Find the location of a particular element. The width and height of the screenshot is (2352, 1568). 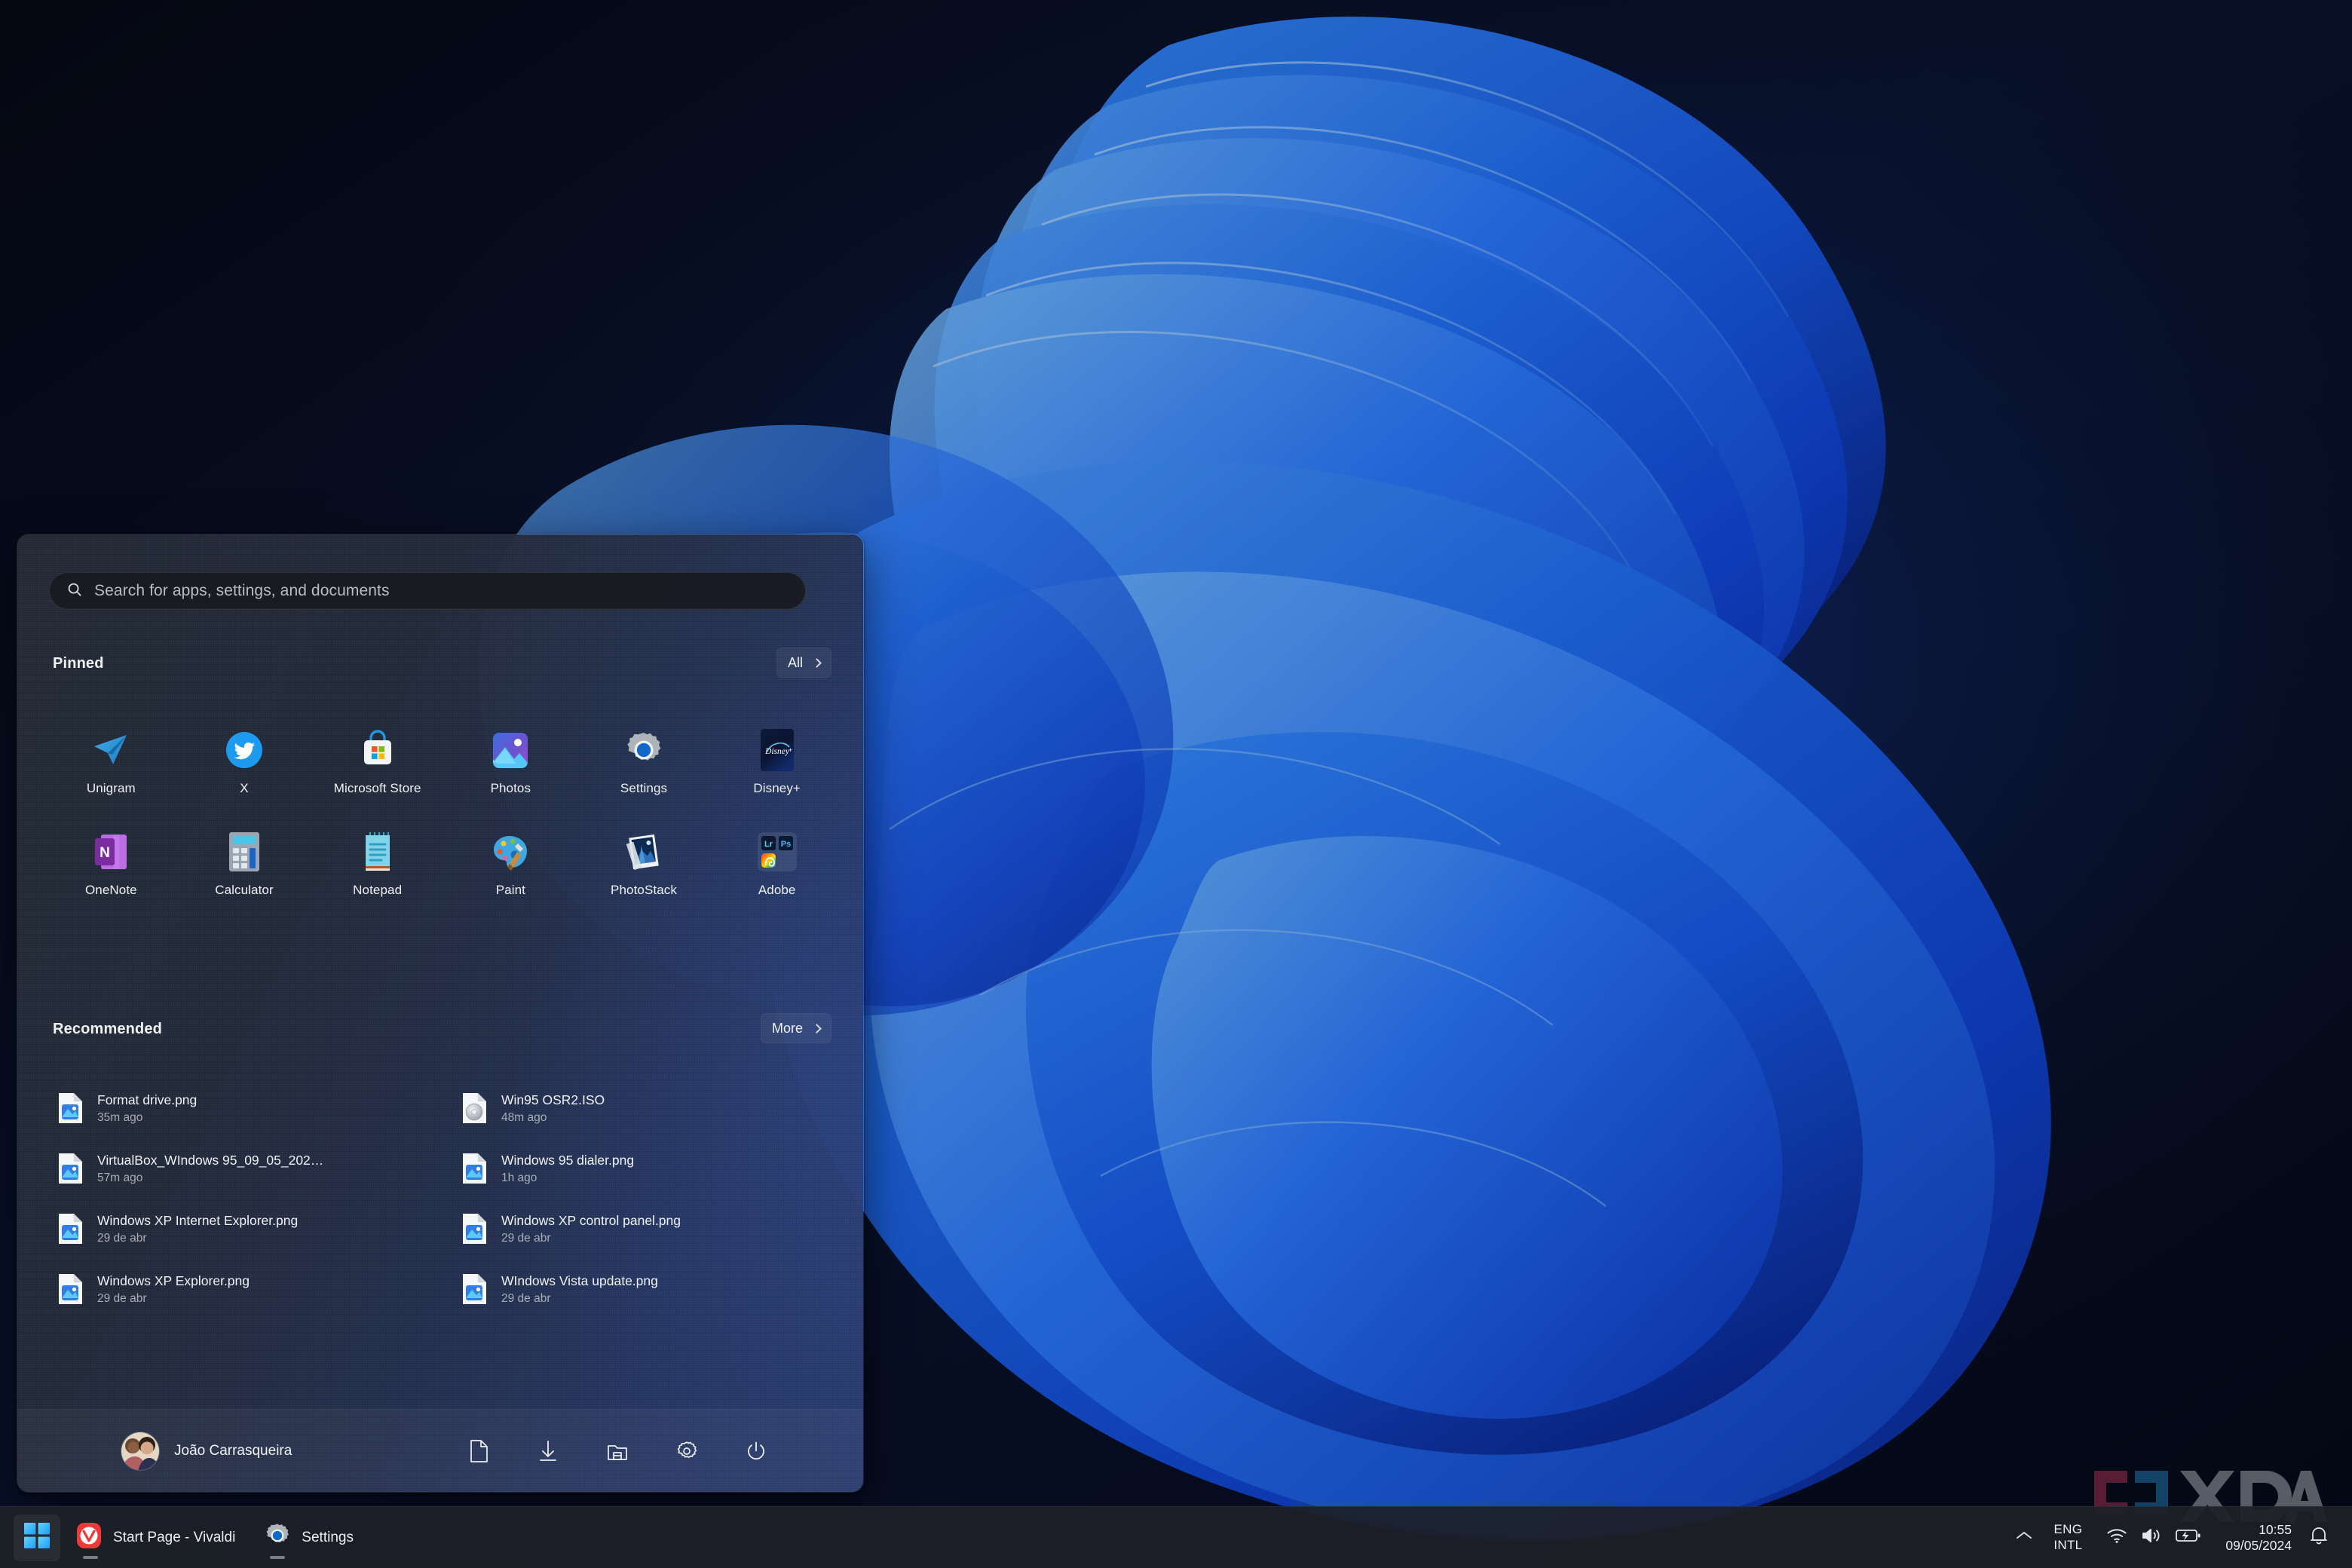

pinned-app-label: Photos is located at coordinates (510, 788).